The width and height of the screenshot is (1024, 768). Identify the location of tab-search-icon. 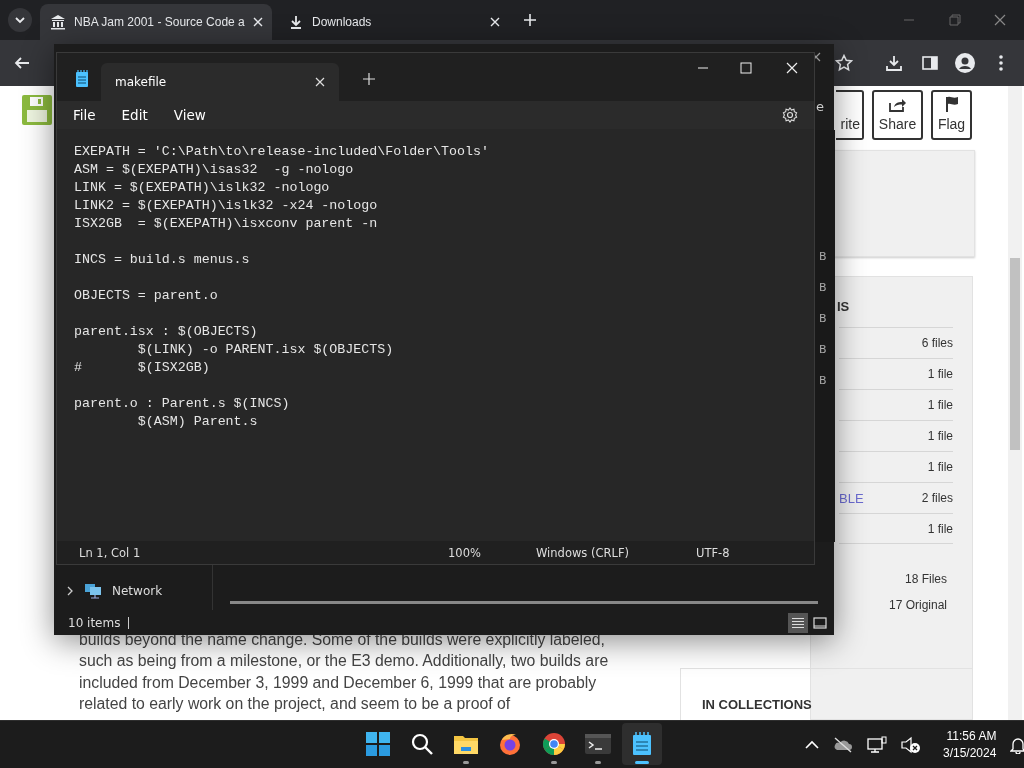
(20, 20).